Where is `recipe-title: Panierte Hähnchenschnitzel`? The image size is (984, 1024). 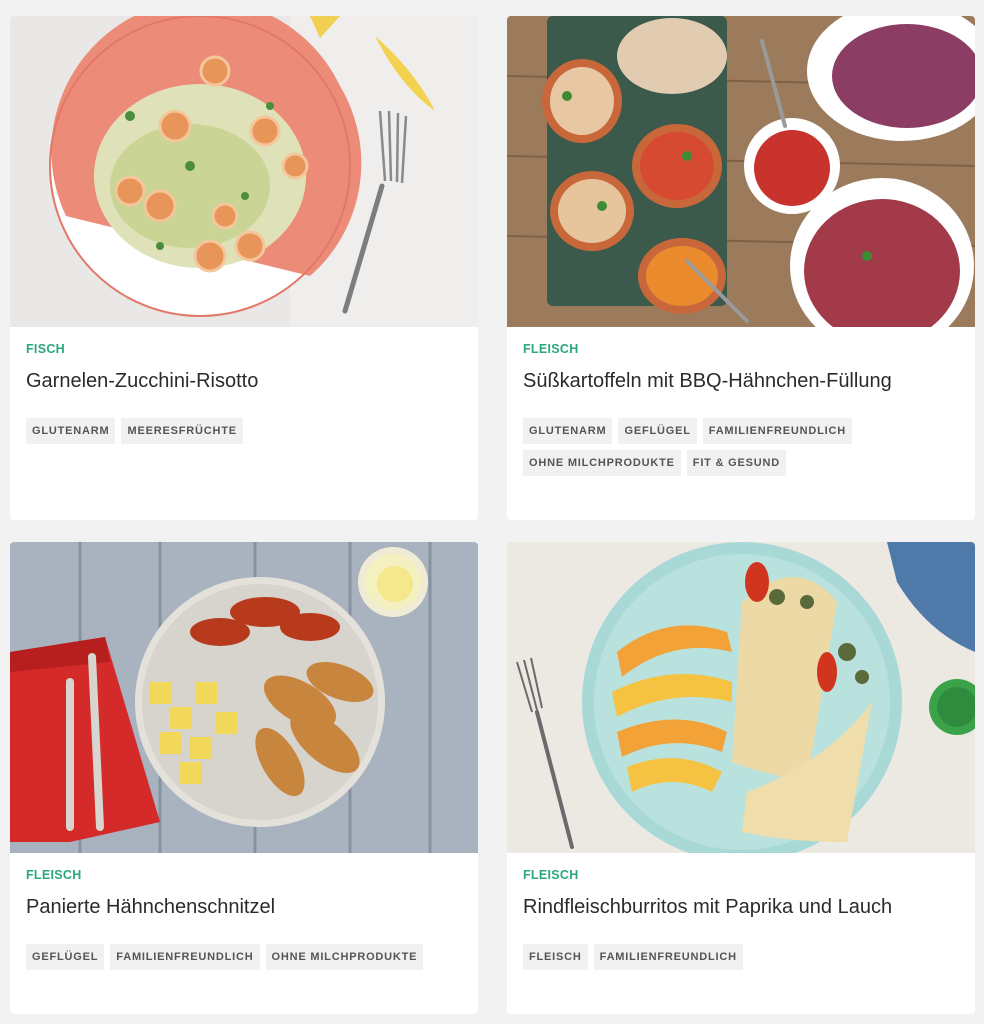
recipe-title: Panierte Hähnchenschnitzel is located at coordinates (244, 907).